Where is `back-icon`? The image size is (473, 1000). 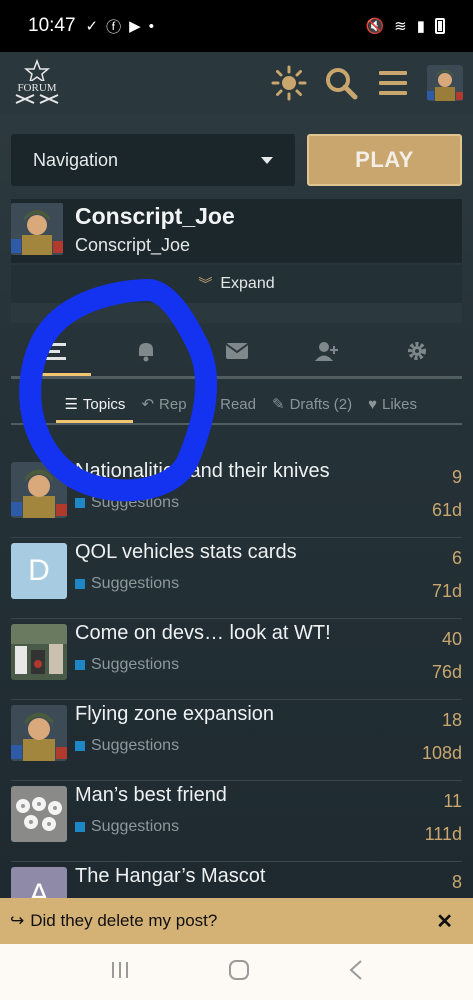
back-icon is located at coordinates (356, 972).